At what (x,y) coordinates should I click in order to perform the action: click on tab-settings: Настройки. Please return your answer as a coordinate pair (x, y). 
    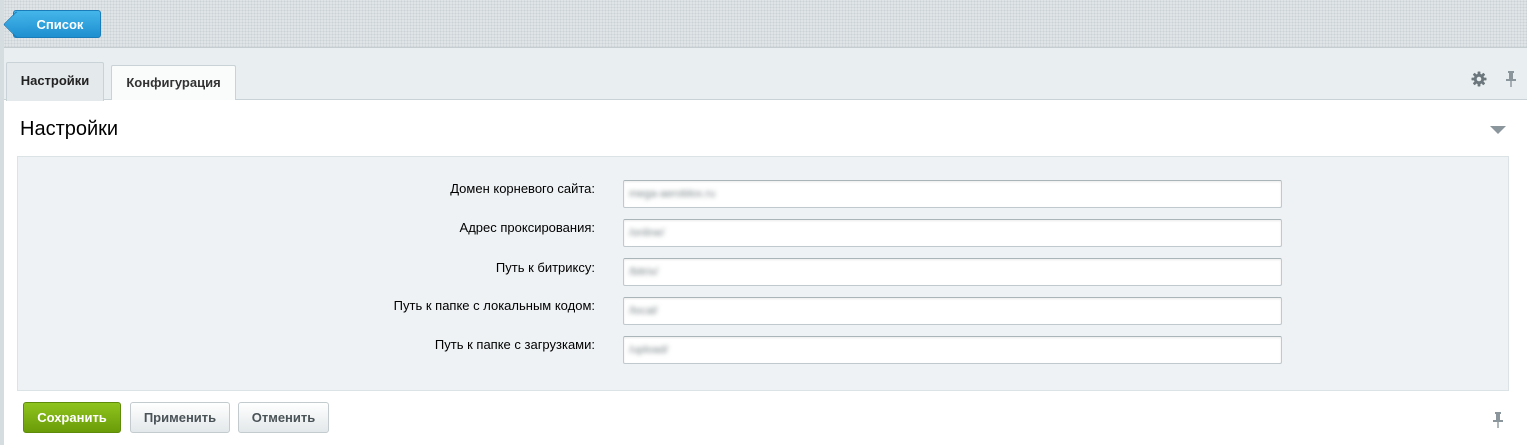
    Looking at the image, I should click on (55, 81).